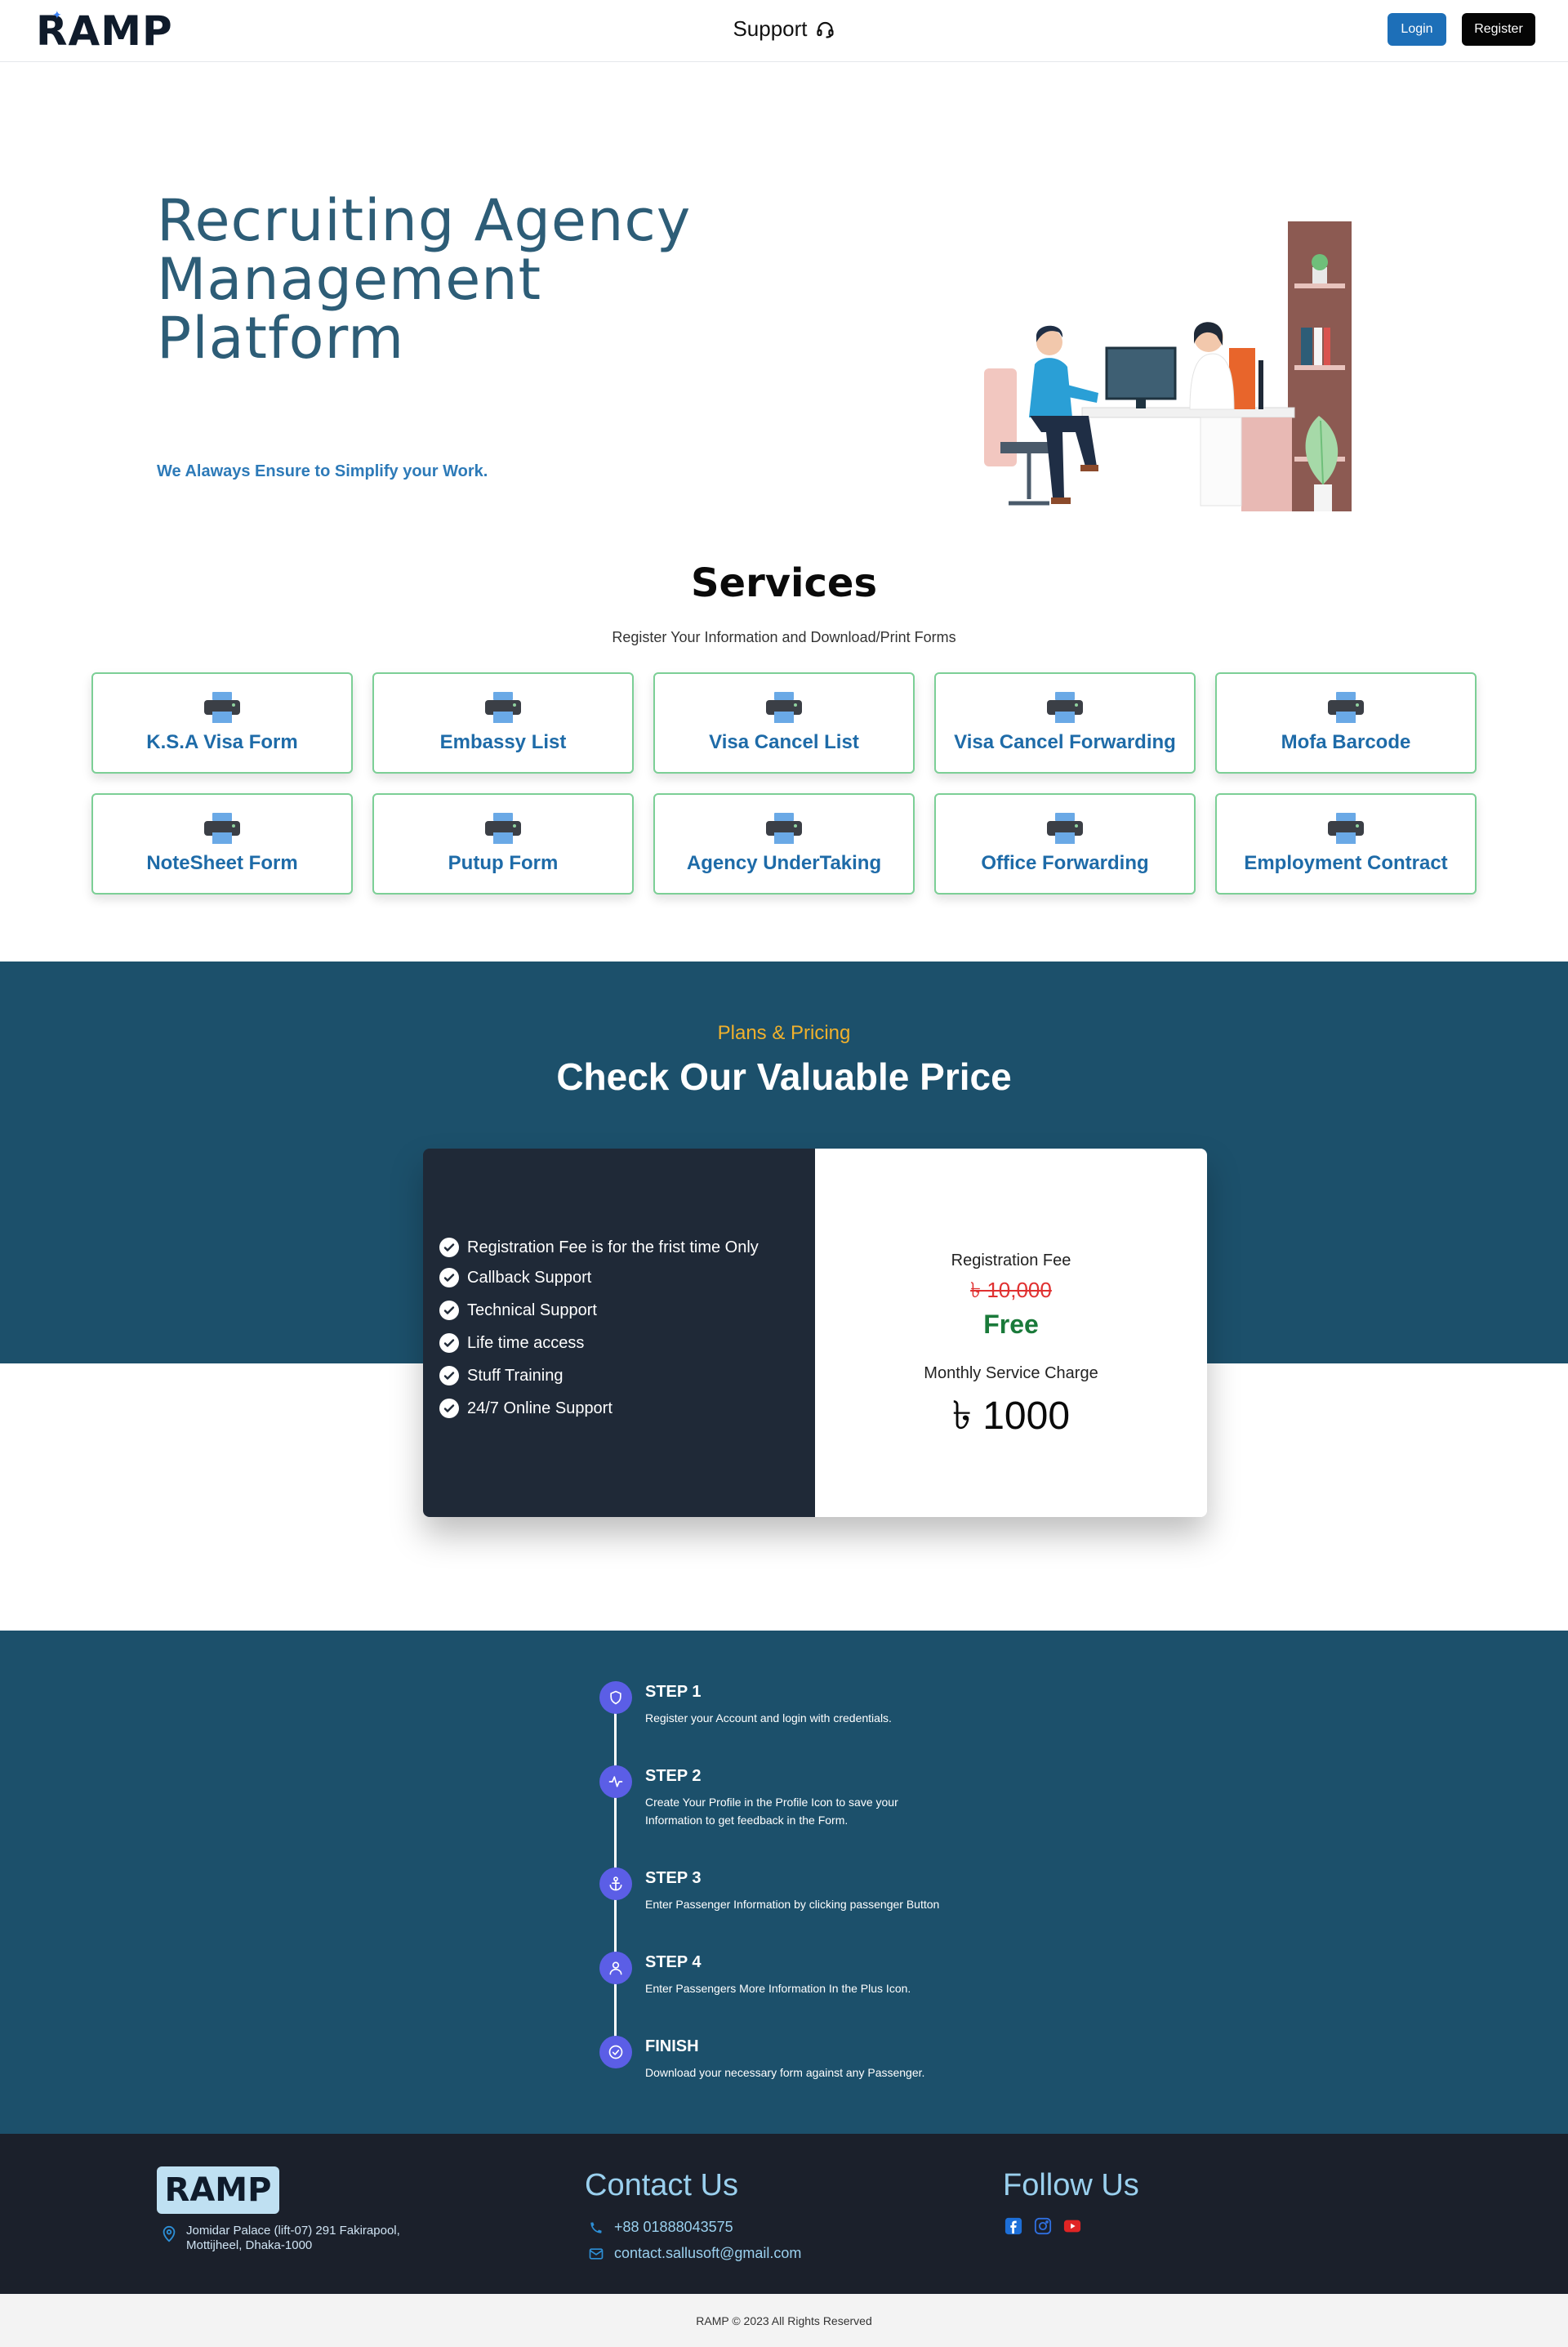  What do you see at coordinates (615, 1968) in the screenshot?
I see `user-icon` at bounding box center [615, 1968].